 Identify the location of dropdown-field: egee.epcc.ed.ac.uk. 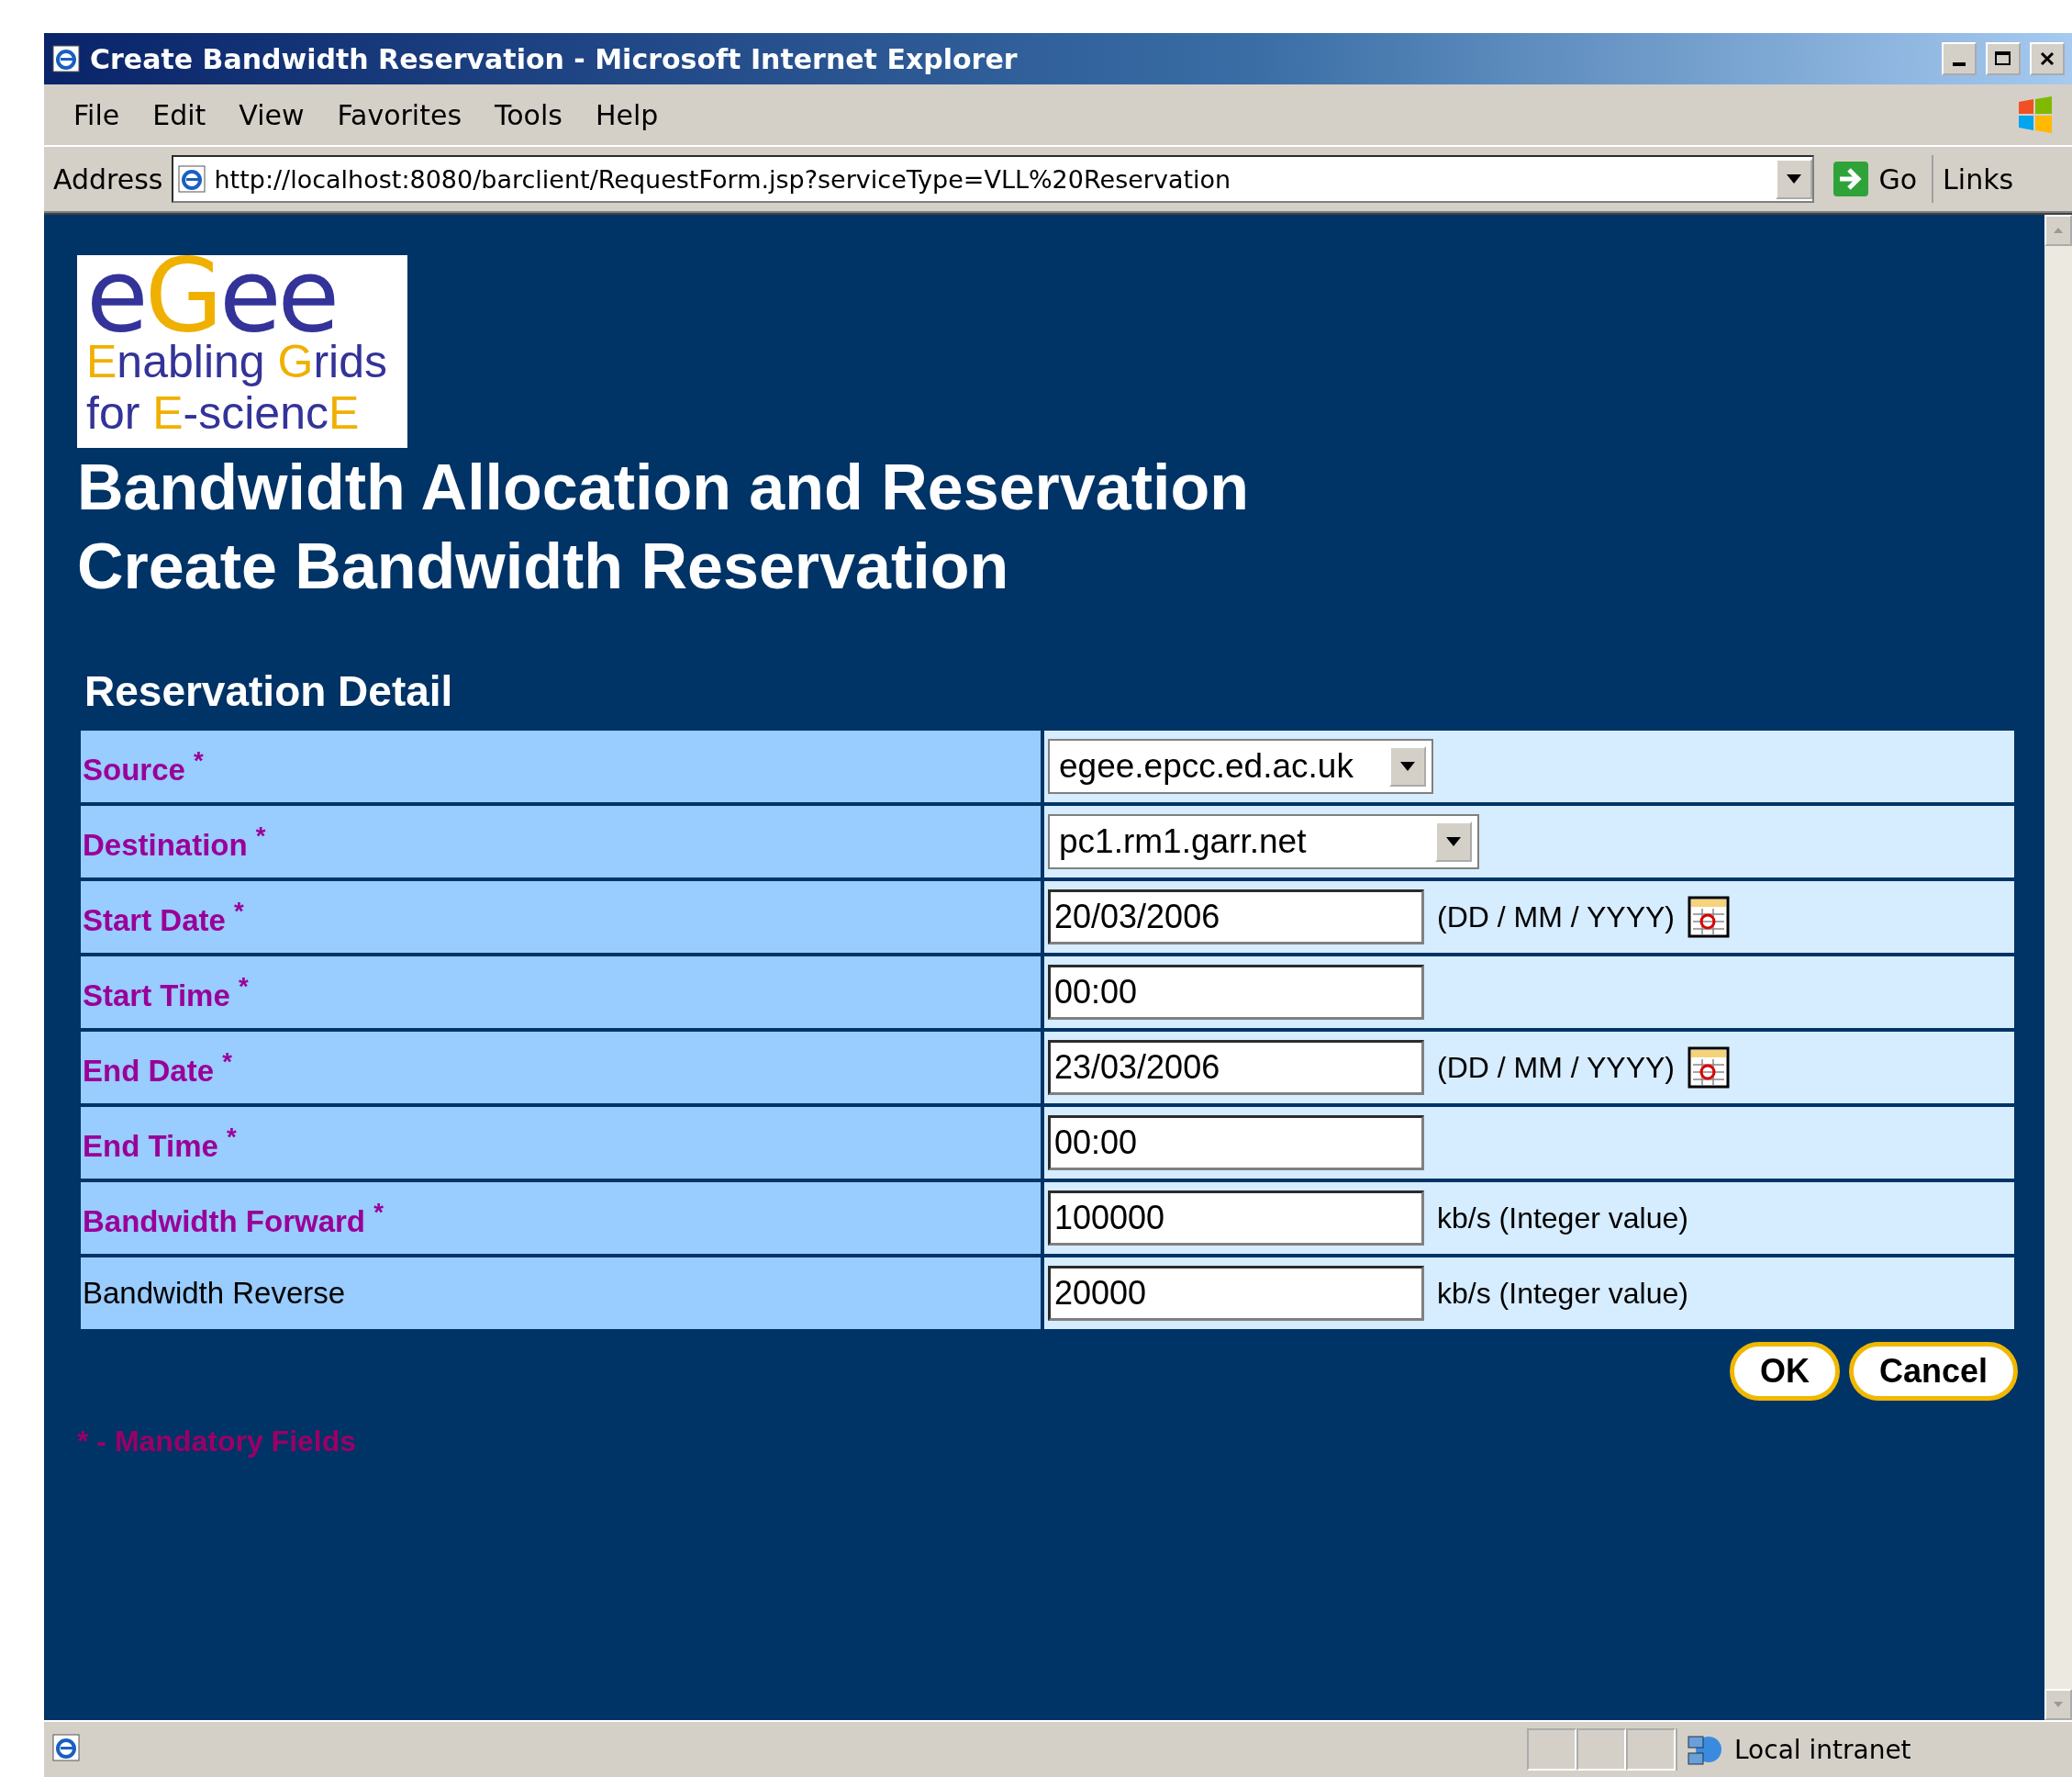
(1240, 767).